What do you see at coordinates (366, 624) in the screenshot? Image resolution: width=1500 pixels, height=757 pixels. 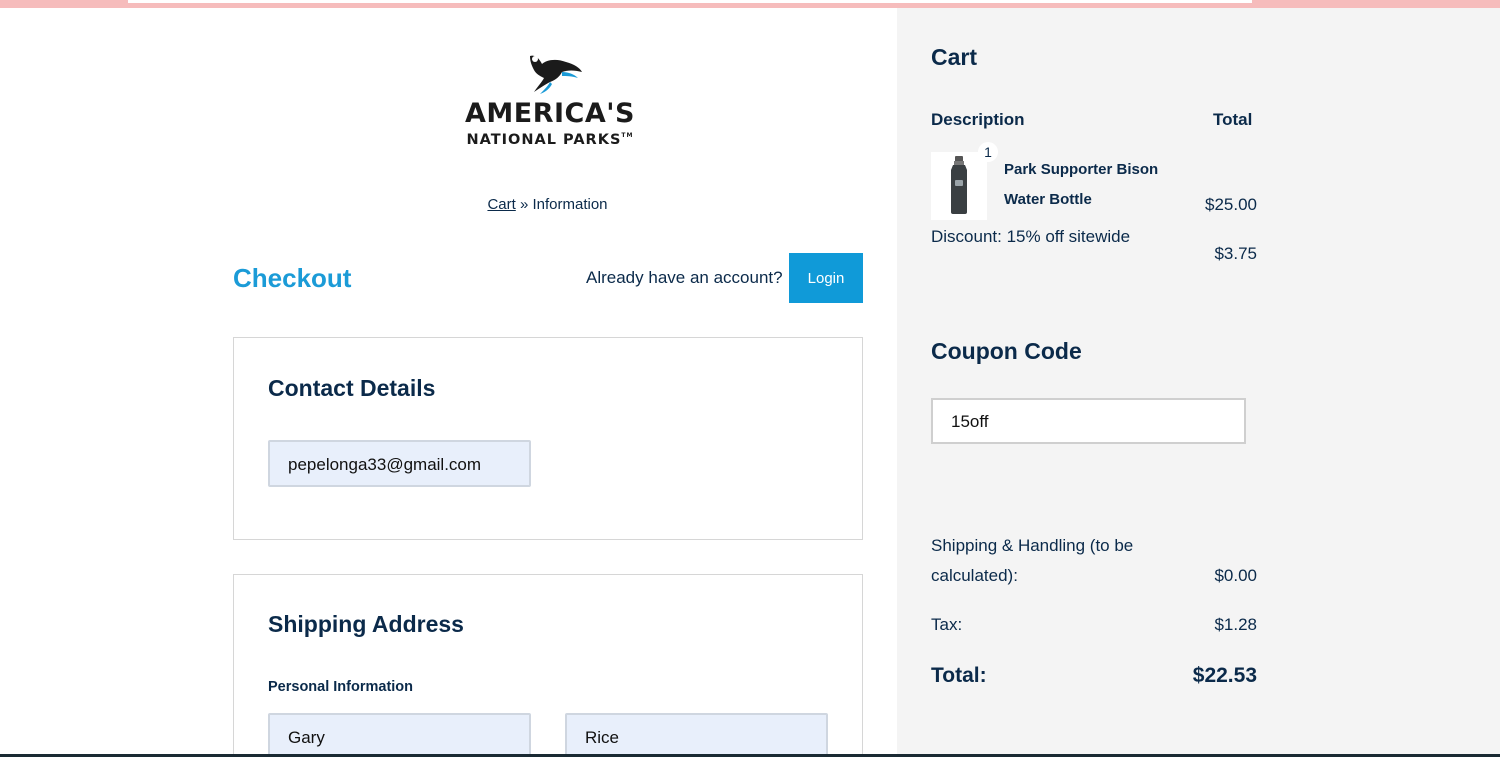 I see `shipping-address-title: Shipping Address` at bounding box center [366, 624].